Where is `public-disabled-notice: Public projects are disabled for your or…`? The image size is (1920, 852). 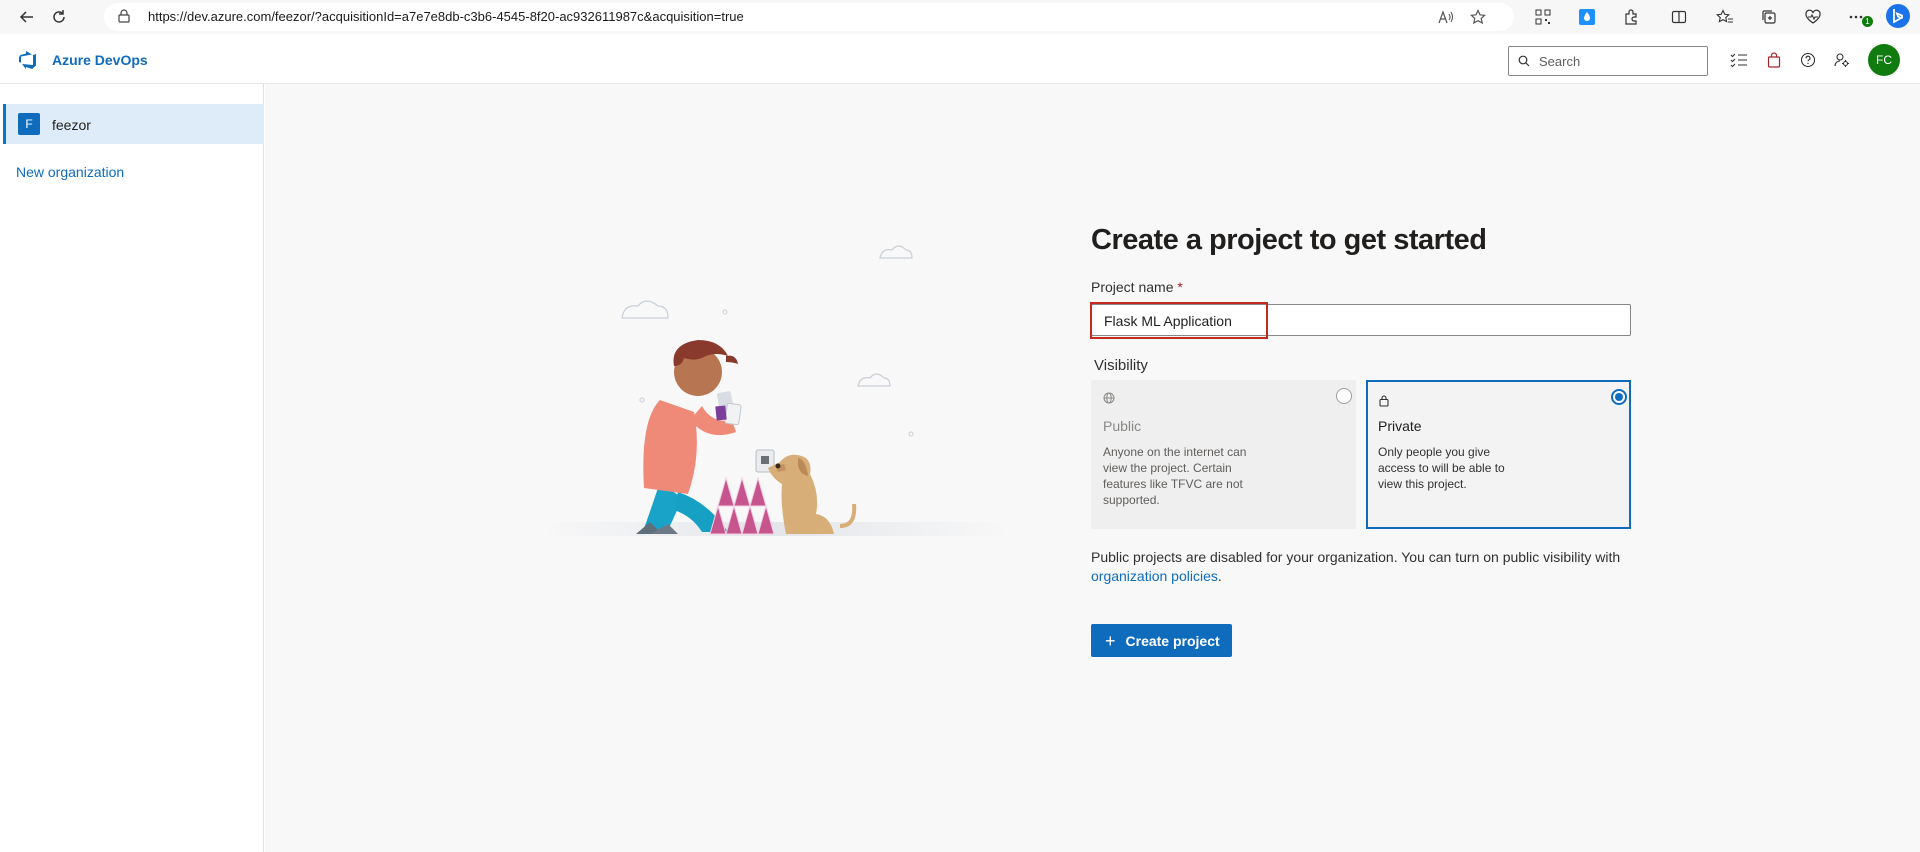 public-disabled-notice: Public projects are disabled for your or… is located at coordinates (1371, 567).